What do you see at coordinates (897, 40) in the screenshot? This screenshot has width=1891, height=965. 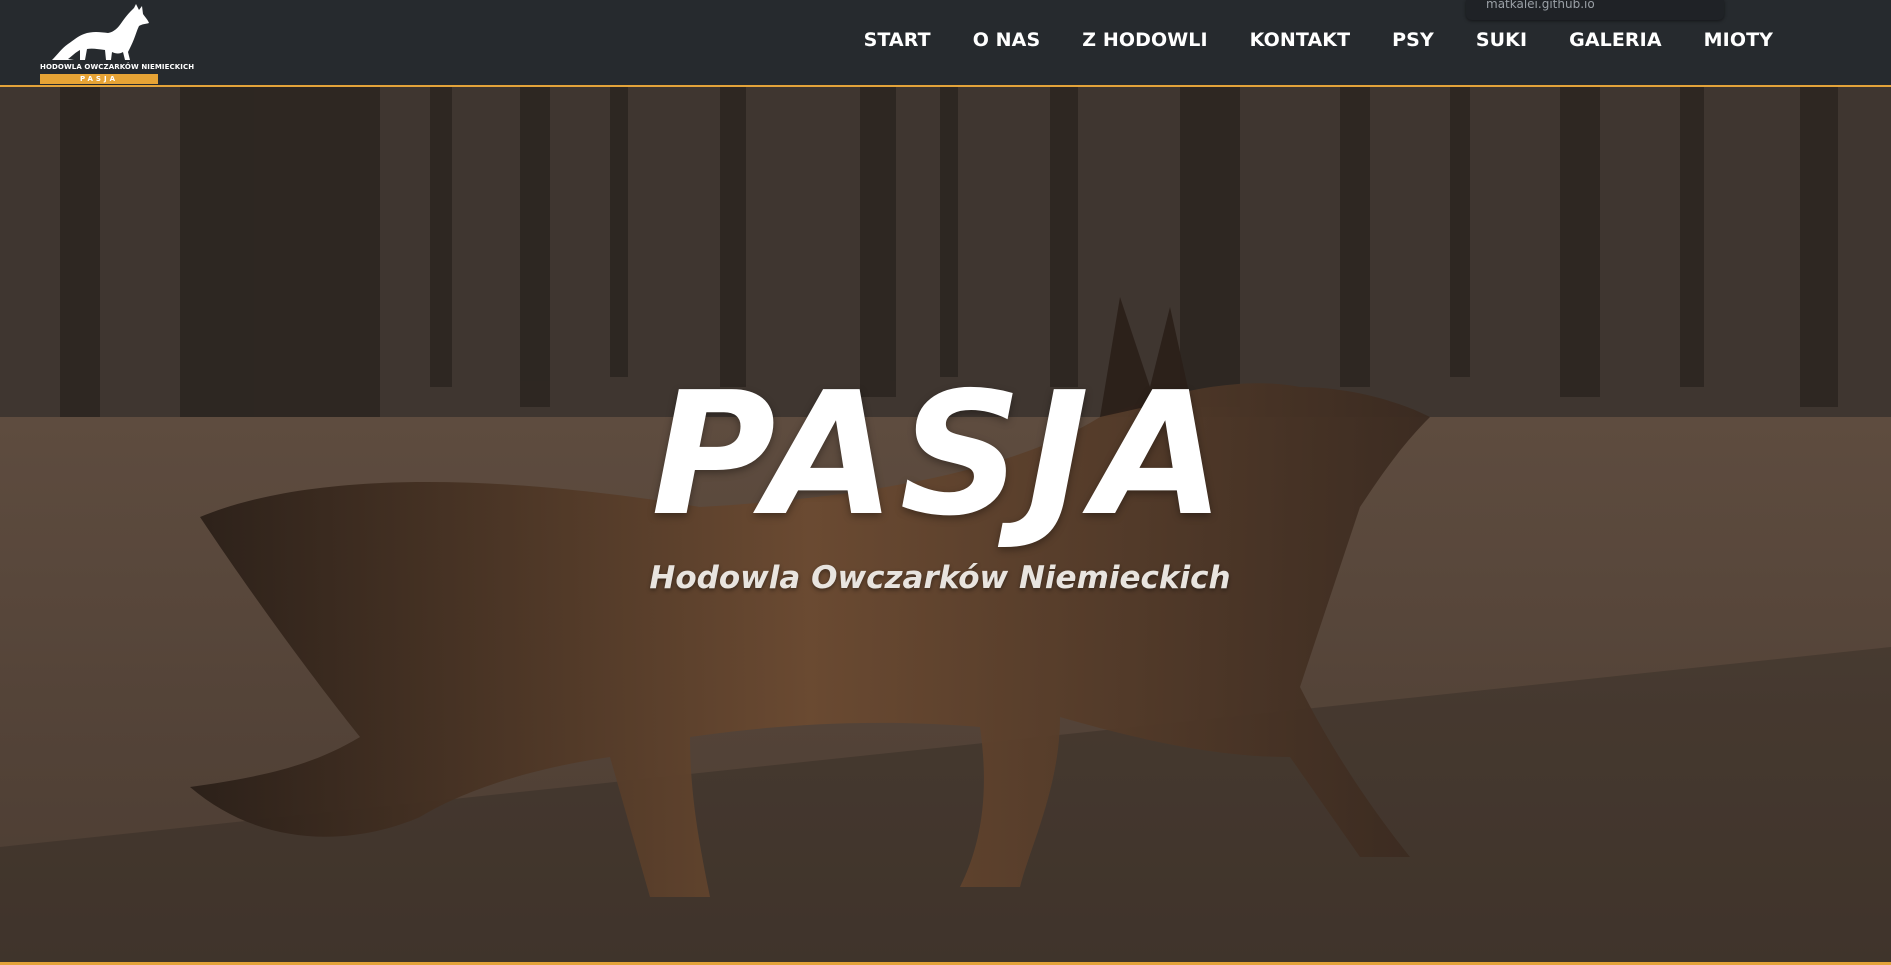 I see `nav-start: START` at bounding box center [897, 40].